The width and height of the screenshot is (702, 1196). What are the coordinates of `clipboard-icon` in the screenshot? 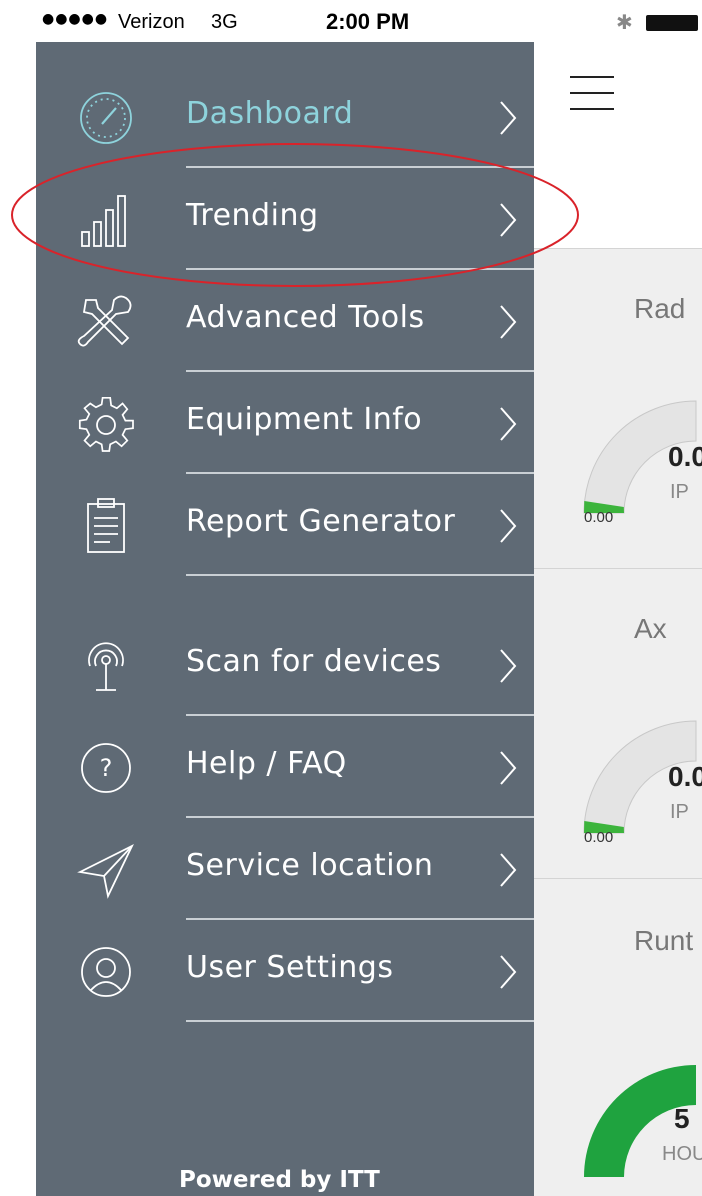 It's located at (106, 526).